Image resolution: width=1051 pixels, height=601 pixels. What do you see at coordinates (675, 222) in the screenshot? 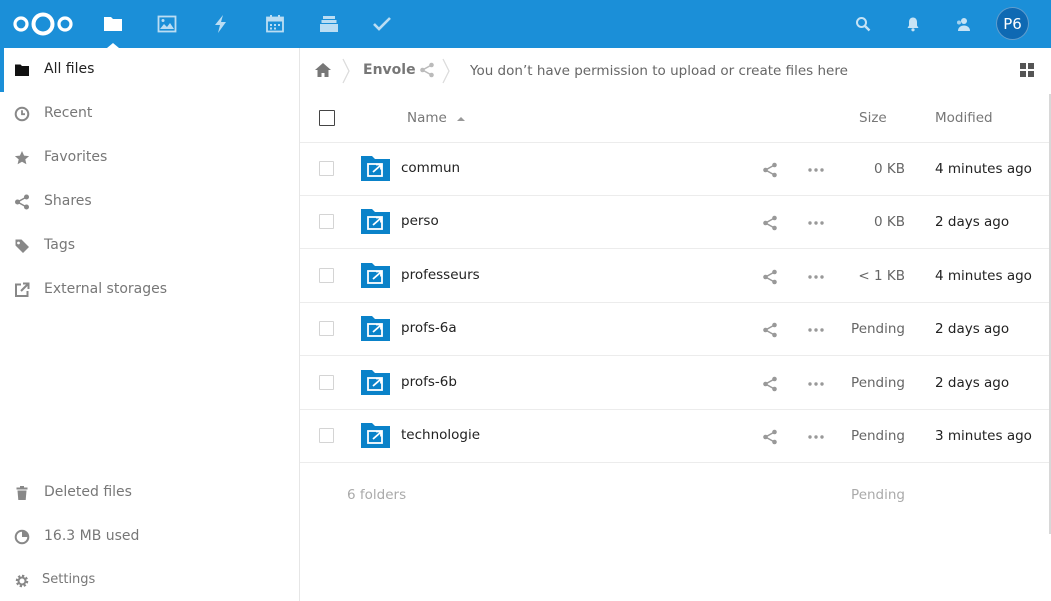
I see `table-row: perso 0 KB 2 days ago` at bounding box center [675, 222].